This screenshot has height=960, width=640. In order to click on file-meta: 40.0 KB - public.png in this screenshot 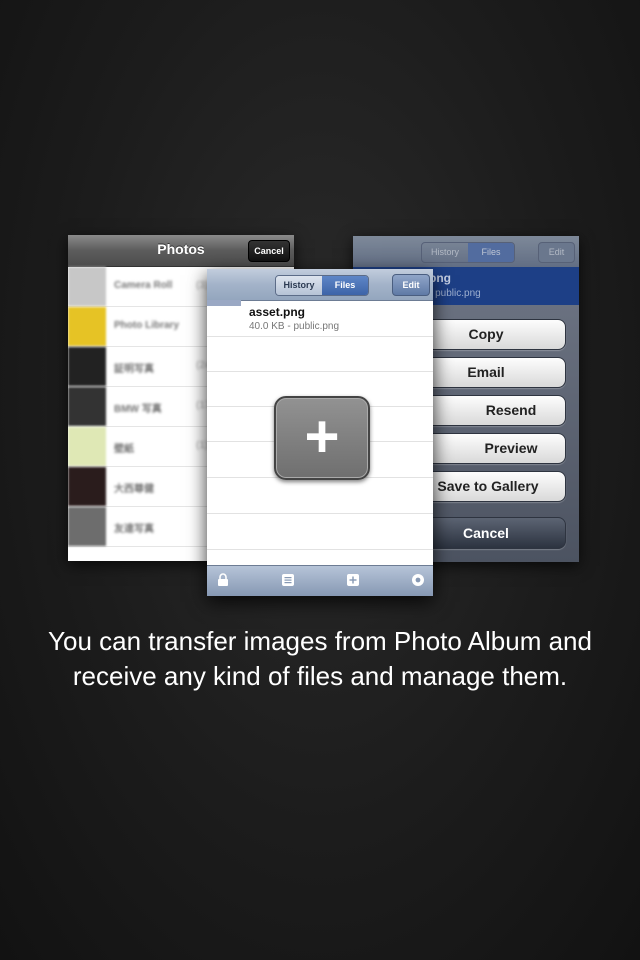, I will do `click(294, 326)`.